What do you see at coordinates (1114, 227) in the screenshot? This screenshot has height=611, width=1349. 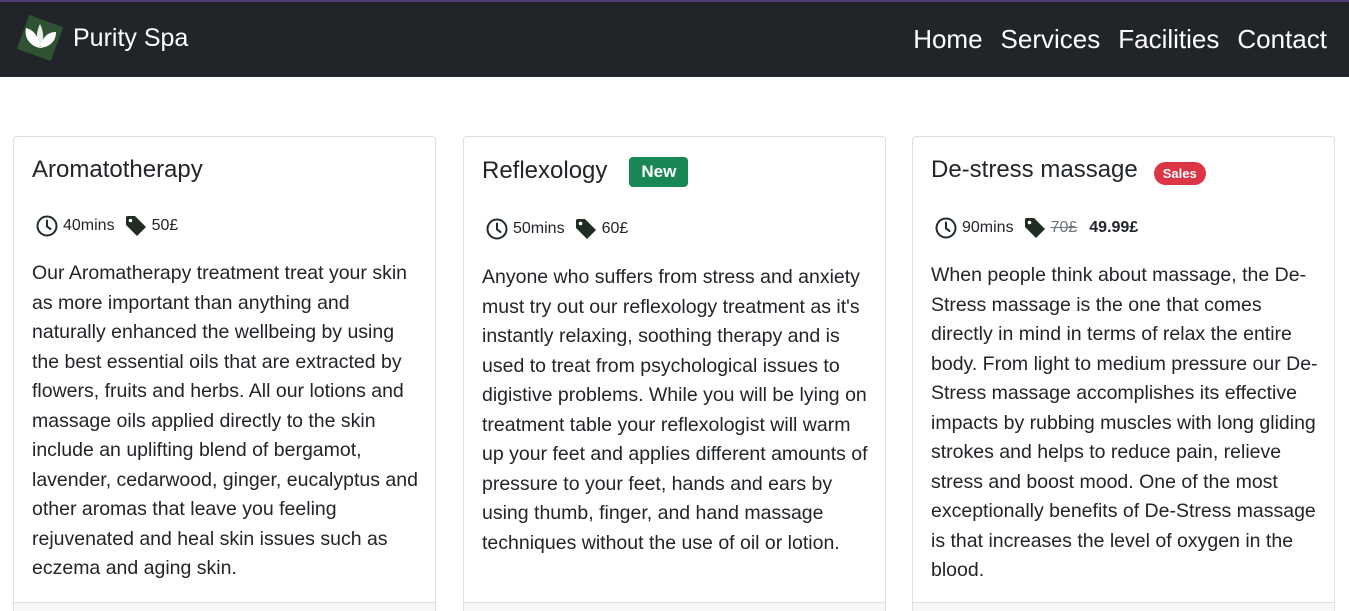 I see `sale-price: 49.99£` at bounding box center [1114, 227].